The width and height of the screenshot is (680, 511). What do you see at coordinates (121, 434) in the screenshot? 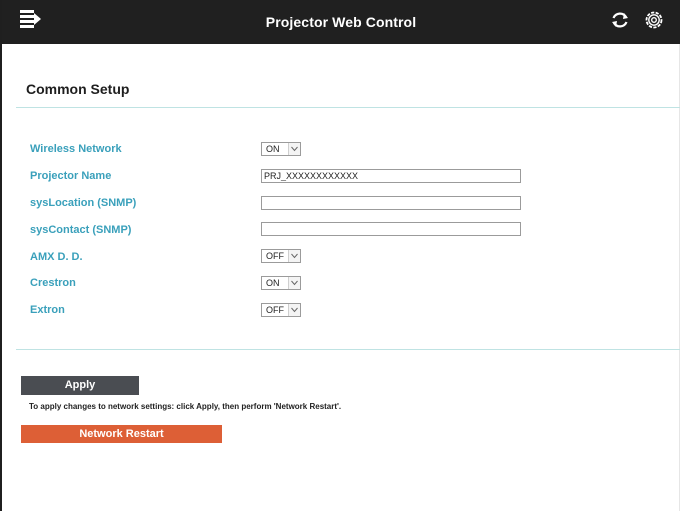
I see `network-restart-button: Network Restart` at bounding box center [121, 434].